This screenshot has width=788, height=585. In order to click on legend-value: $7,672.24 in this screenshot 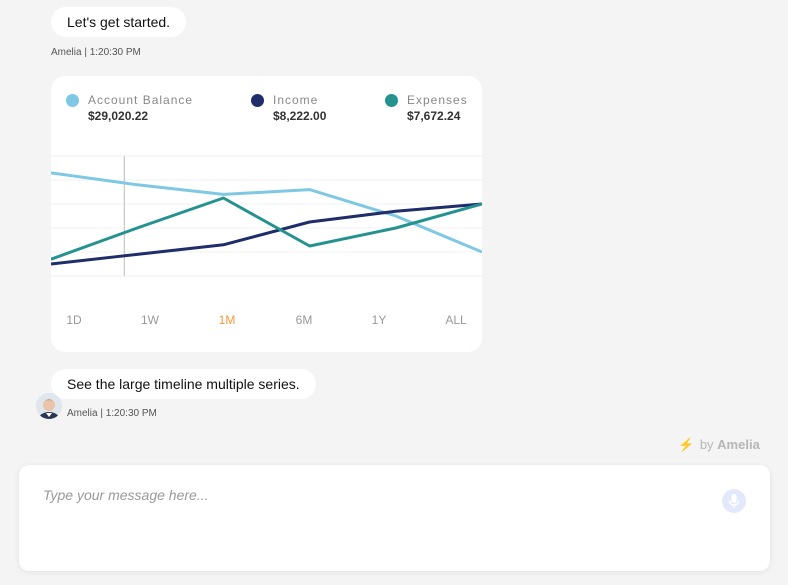, I will do `click(434, 116)`.